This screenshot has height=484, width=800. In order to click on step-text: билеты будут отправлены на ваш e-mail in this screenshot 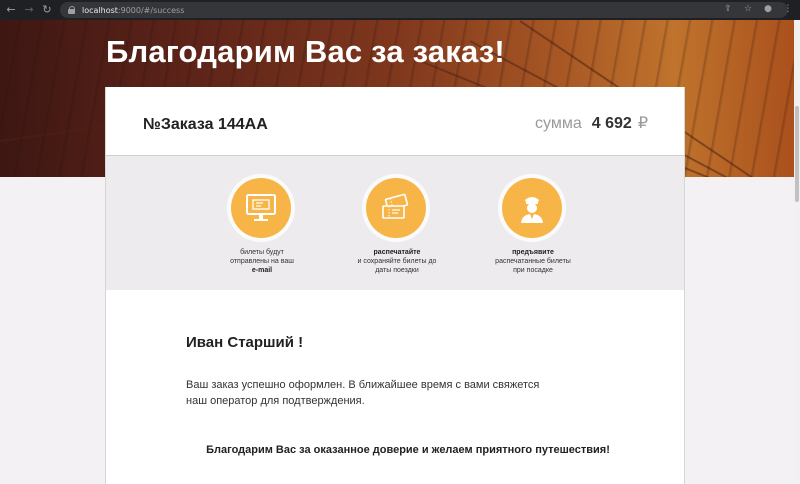, I will do `click(262, 261)`.